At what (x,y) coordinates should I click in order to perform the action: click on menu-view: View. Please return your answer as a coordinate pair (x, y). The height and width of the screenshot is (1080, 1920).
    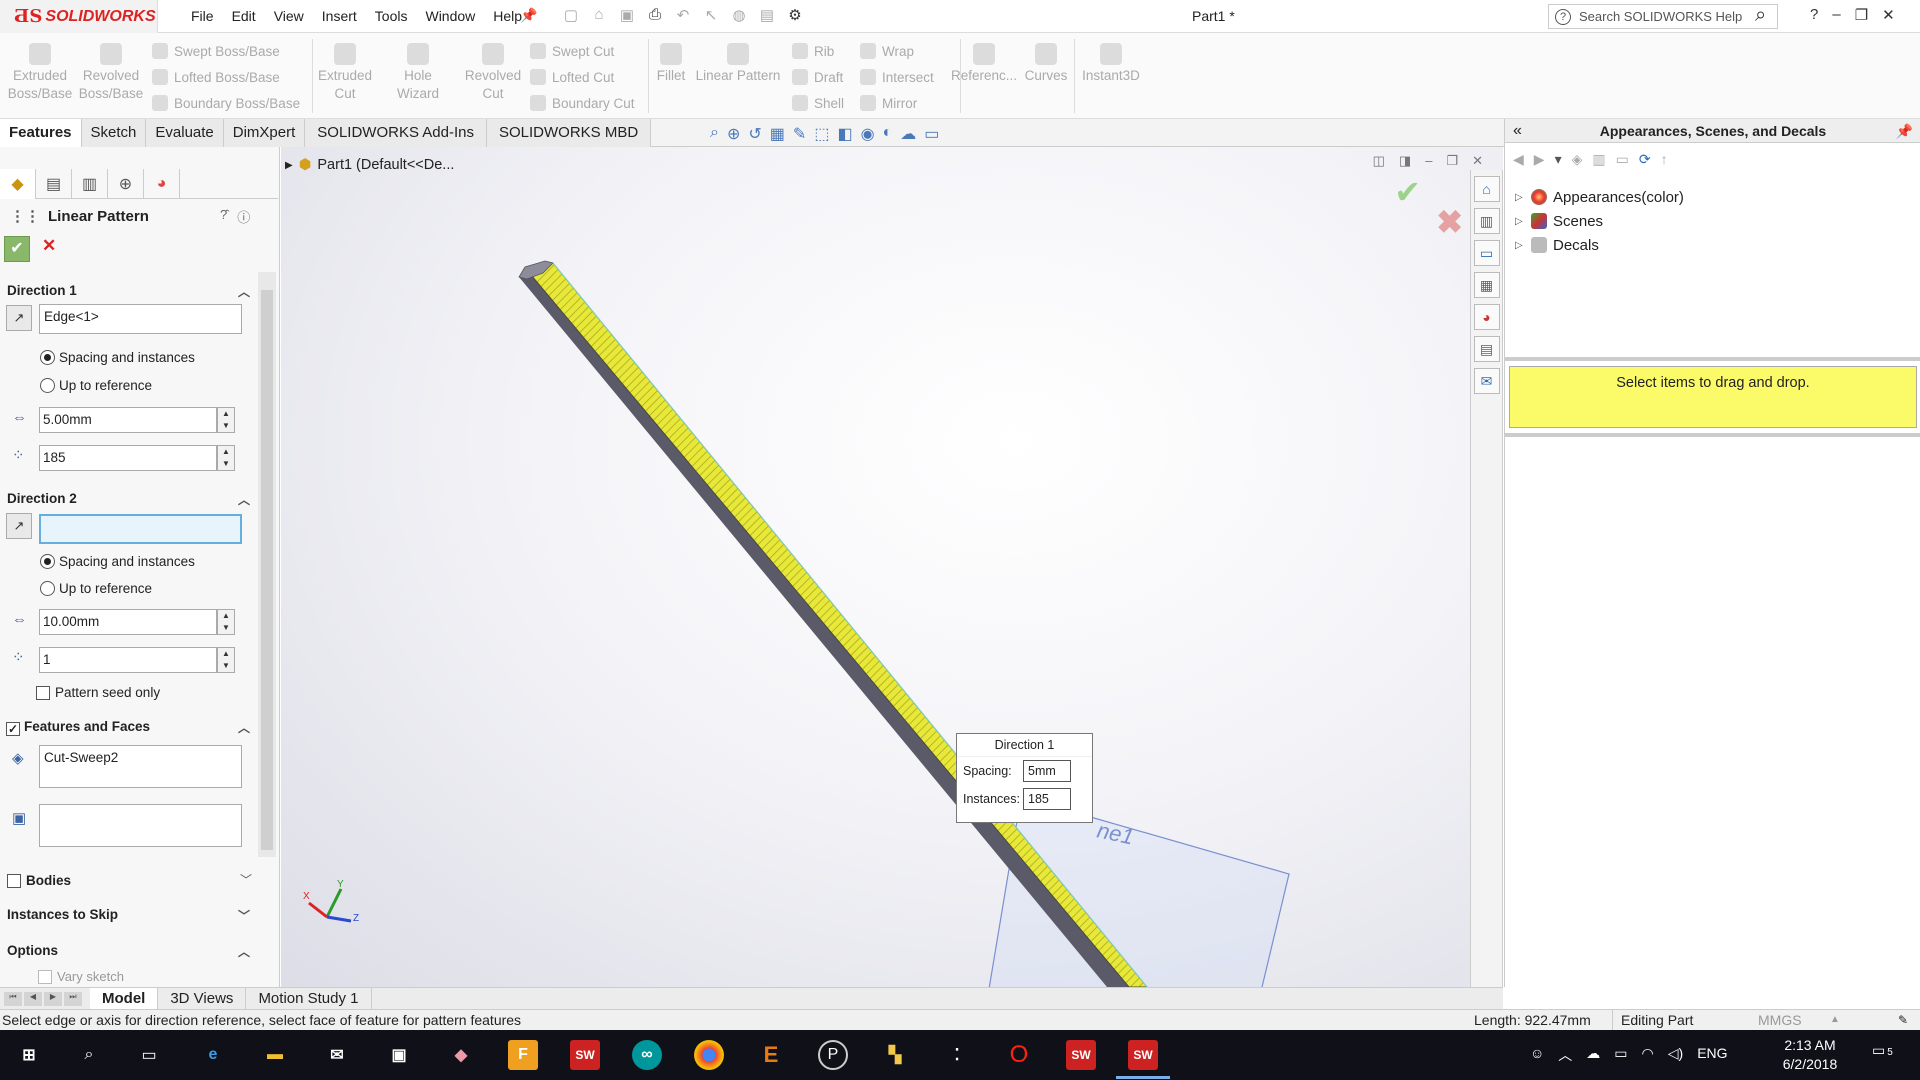
    Looking at the image, I should click on (289, 16).